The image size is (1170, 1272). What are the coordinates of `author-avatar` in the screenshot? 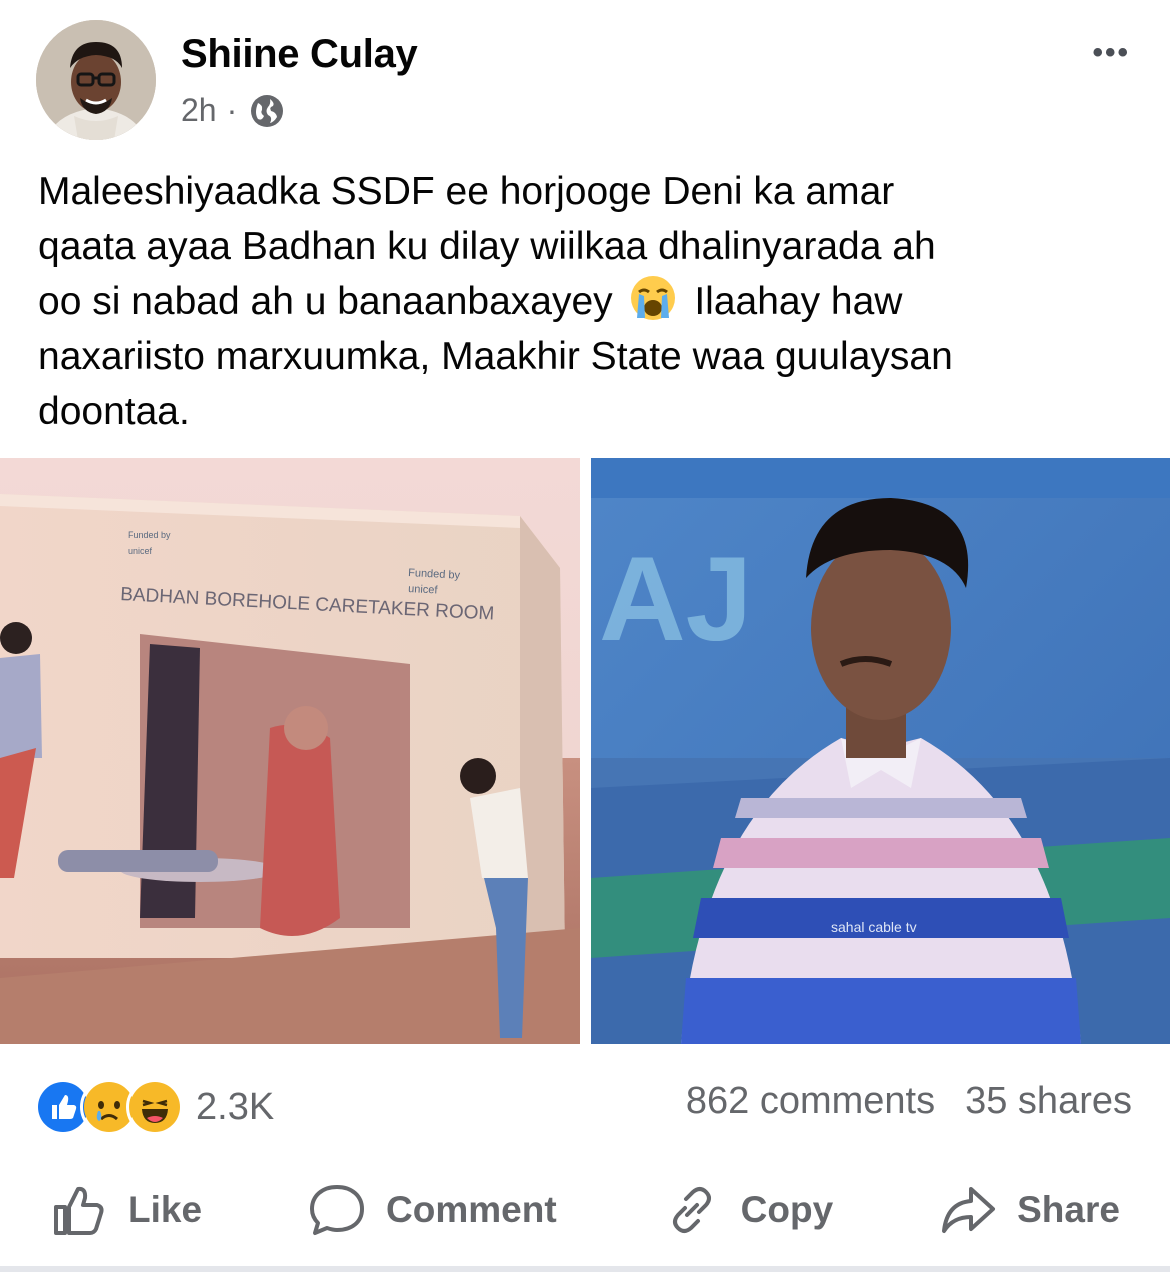 It's located at (96, 80).